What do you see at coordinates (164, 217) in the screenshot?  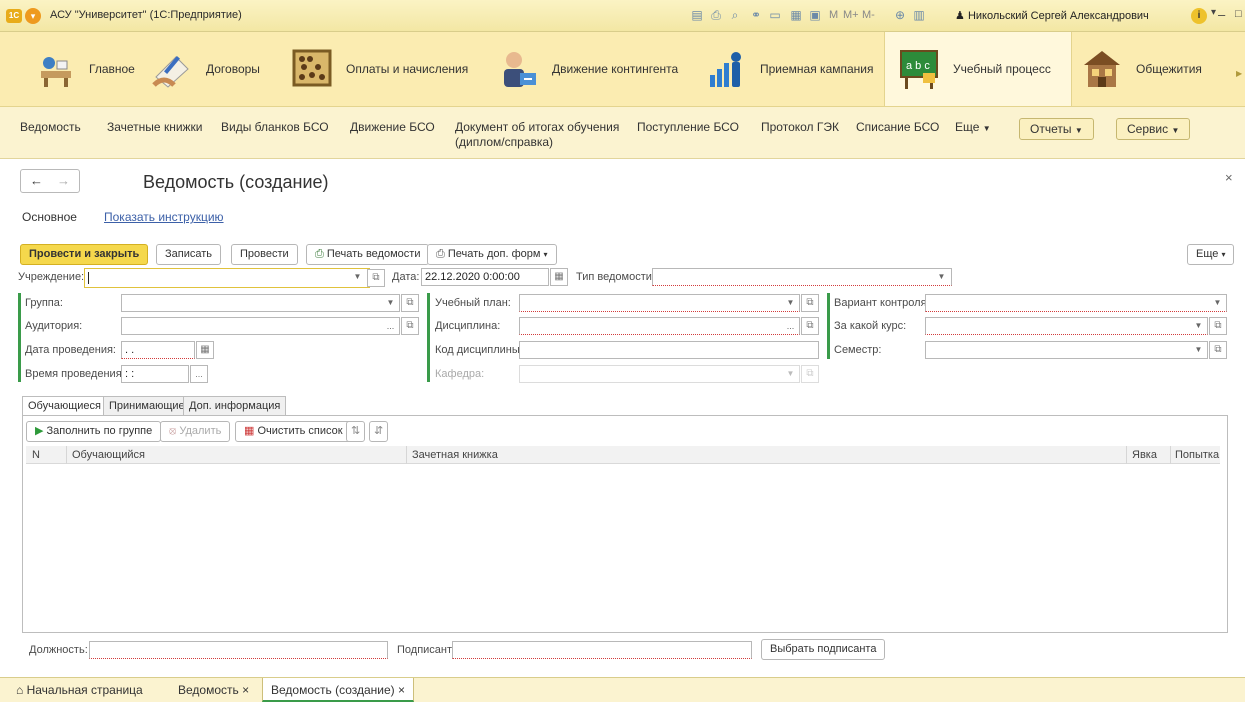 I see `show-instruction-link: Показать инструкцию` at bounding box center [164, 217].